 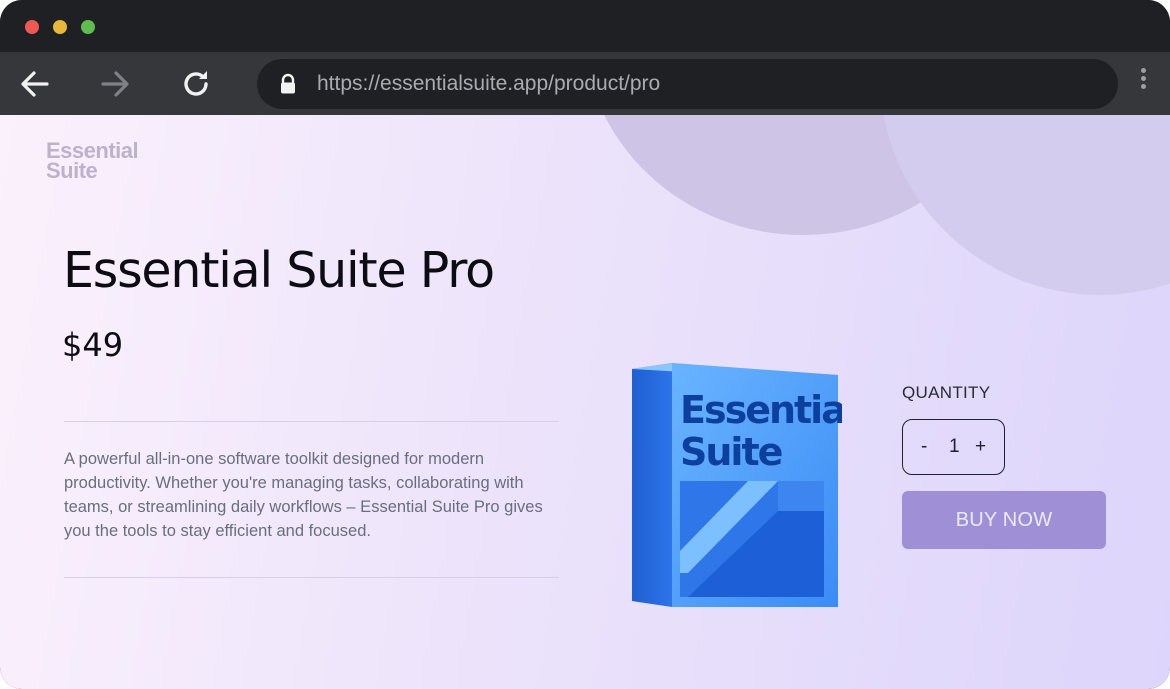 What do you see at coordinates (1025, 205) in the screenshot?
I see `background-circle` at bounding box center [1025, 205].